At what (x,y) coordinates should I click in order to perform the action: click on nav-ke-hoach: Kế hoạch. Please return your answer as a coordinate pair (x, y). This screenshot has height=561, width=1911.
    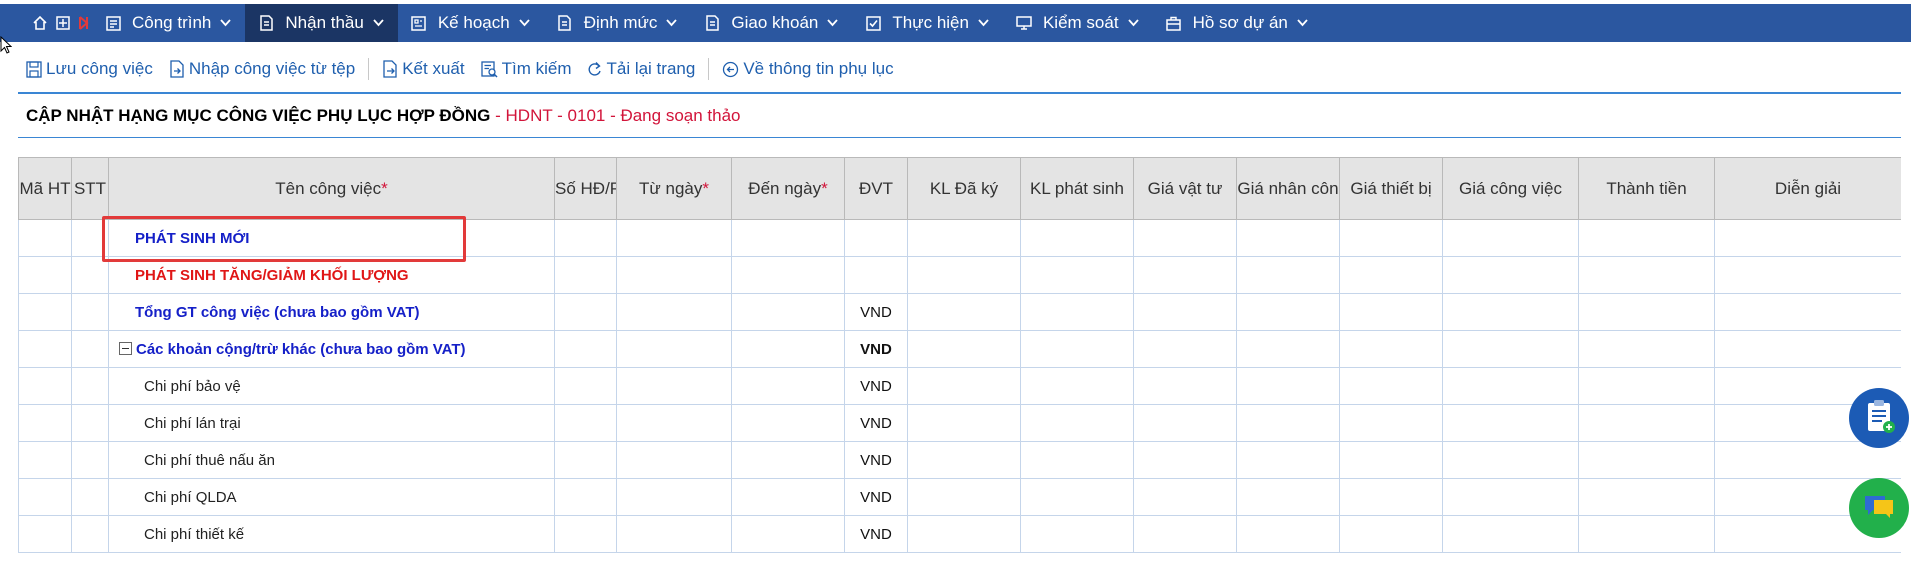
    Looking at the image, I should click on (471, 23).